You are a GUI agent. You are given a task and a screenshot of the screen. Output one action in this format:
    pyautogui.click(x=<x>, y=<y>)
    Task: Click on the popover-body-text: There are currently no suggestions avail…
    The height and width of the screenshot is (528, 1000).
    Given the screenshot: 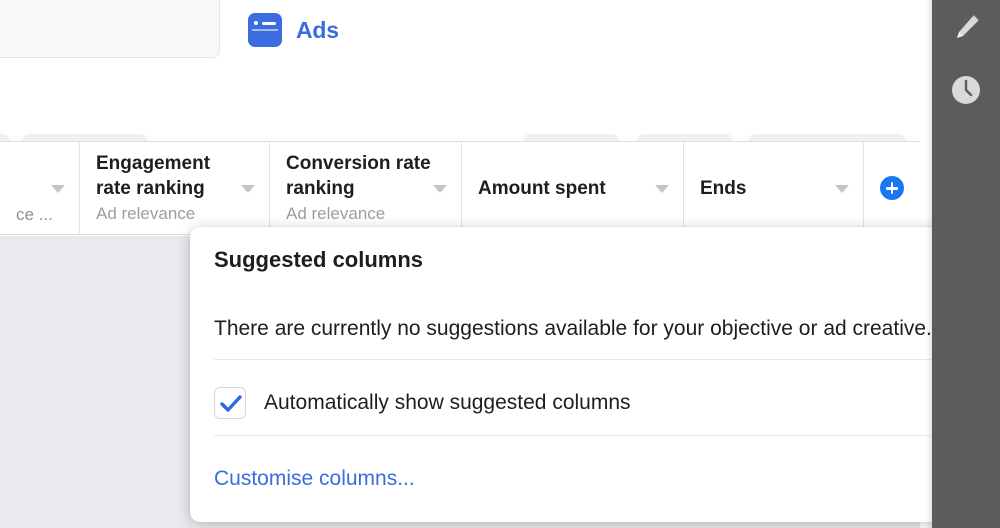 What is the action you would take?
    pyautogui.click(x=573, y=328)
    